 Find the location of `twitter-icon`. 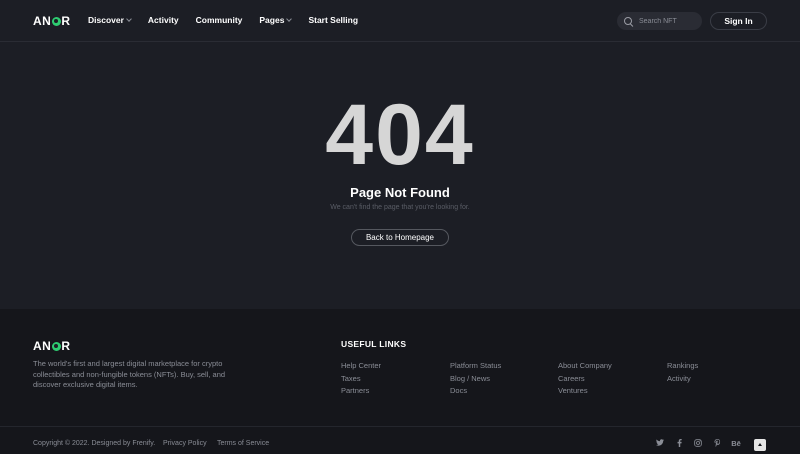

twitter-icon is located at coordinates (660, 443).